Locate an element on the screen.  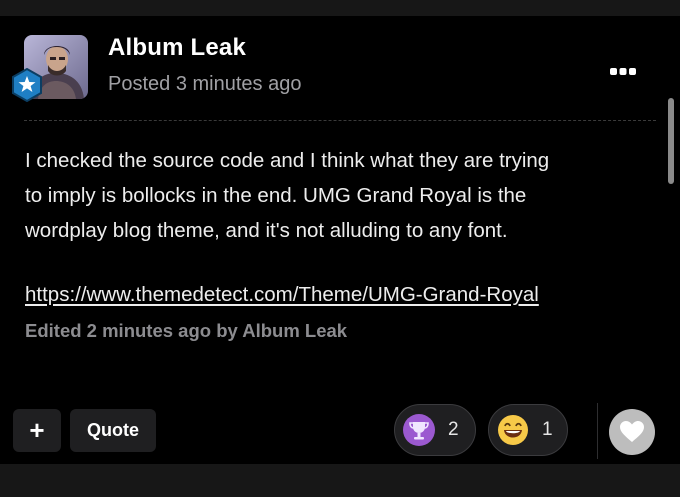
top-strip is located at coordinates (340, 8).